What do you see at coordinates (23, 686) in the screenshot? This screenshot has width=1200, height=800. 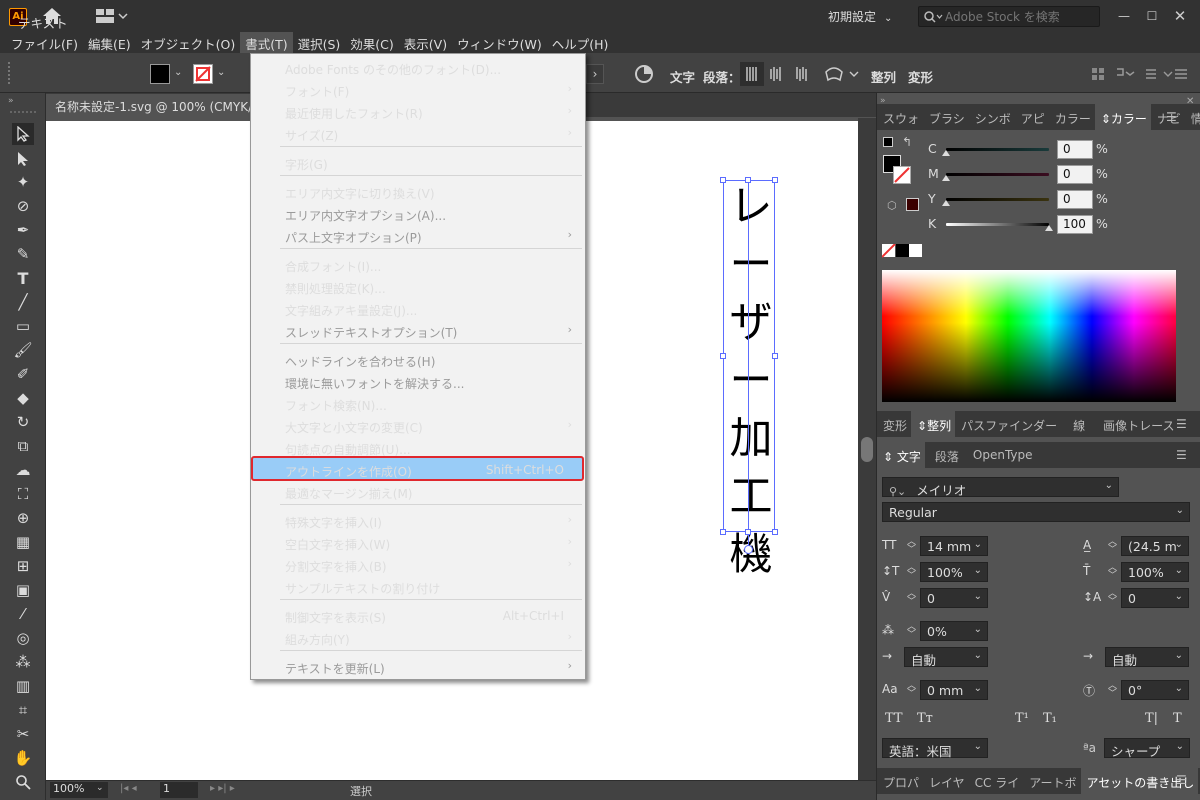 I see `graph-tool-icon: ▥` at bounding box center [23, 686].